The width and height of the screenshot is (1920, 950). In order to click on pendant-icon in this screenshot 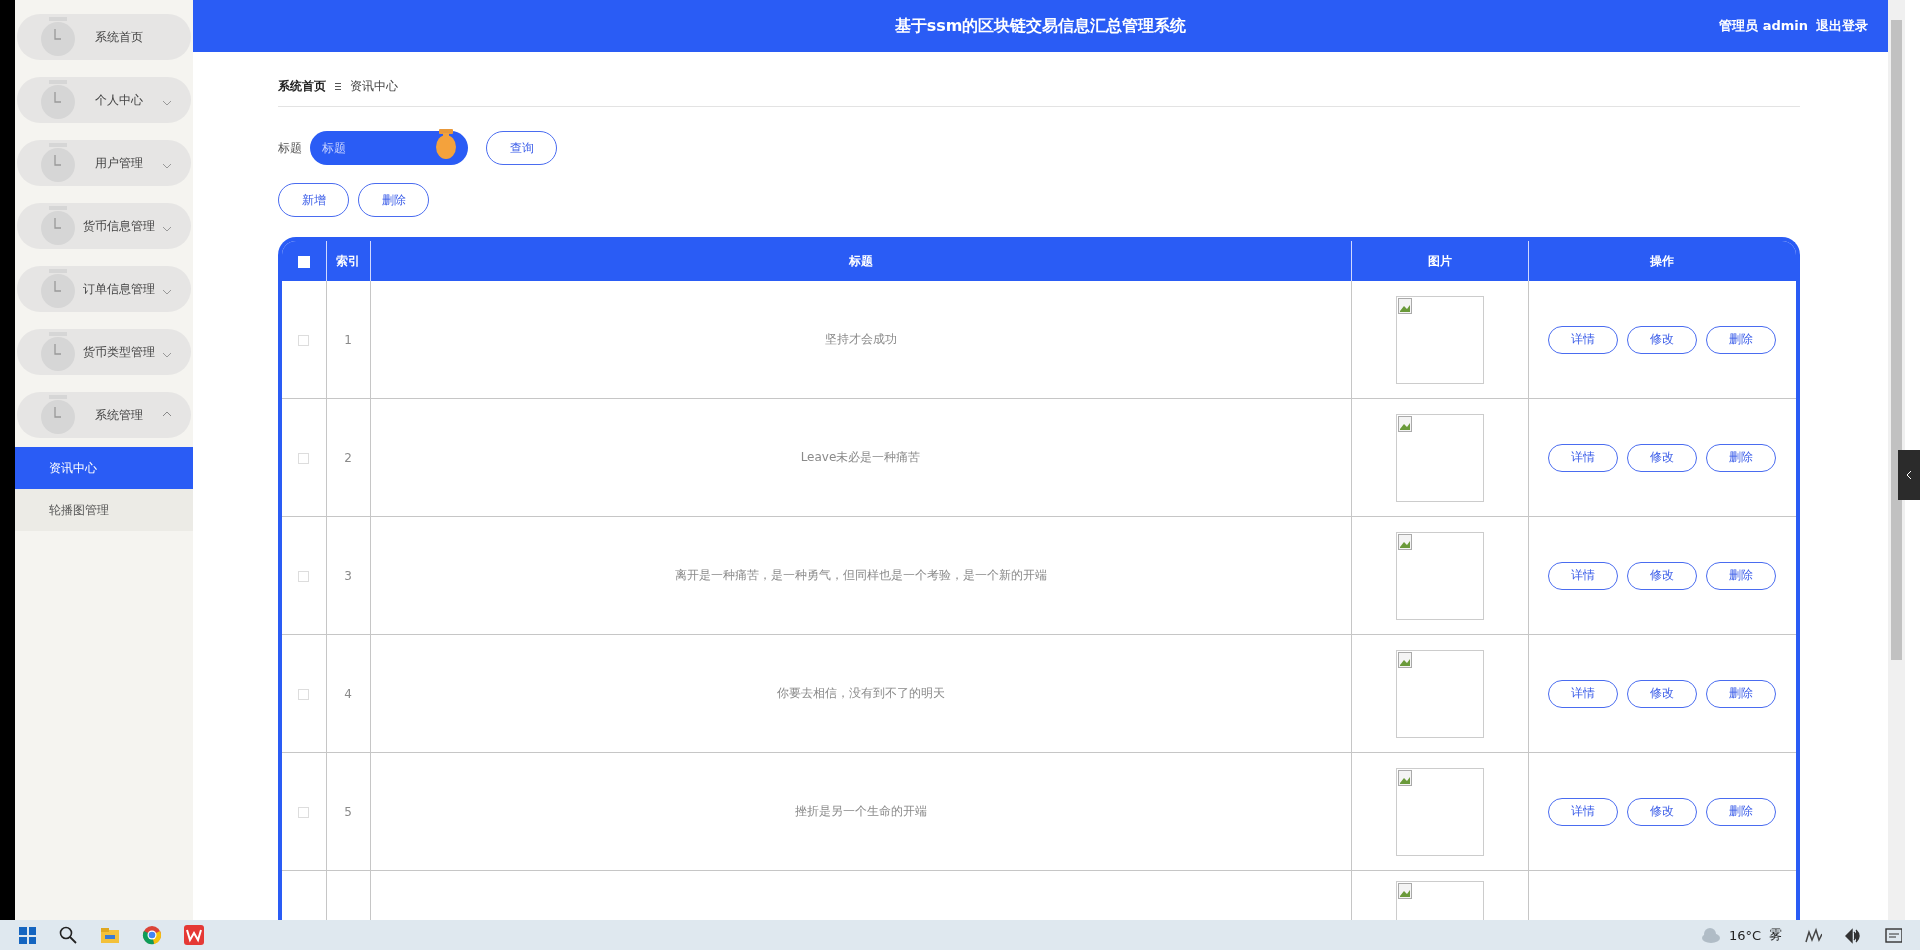, I will do `click(446, 144)`.